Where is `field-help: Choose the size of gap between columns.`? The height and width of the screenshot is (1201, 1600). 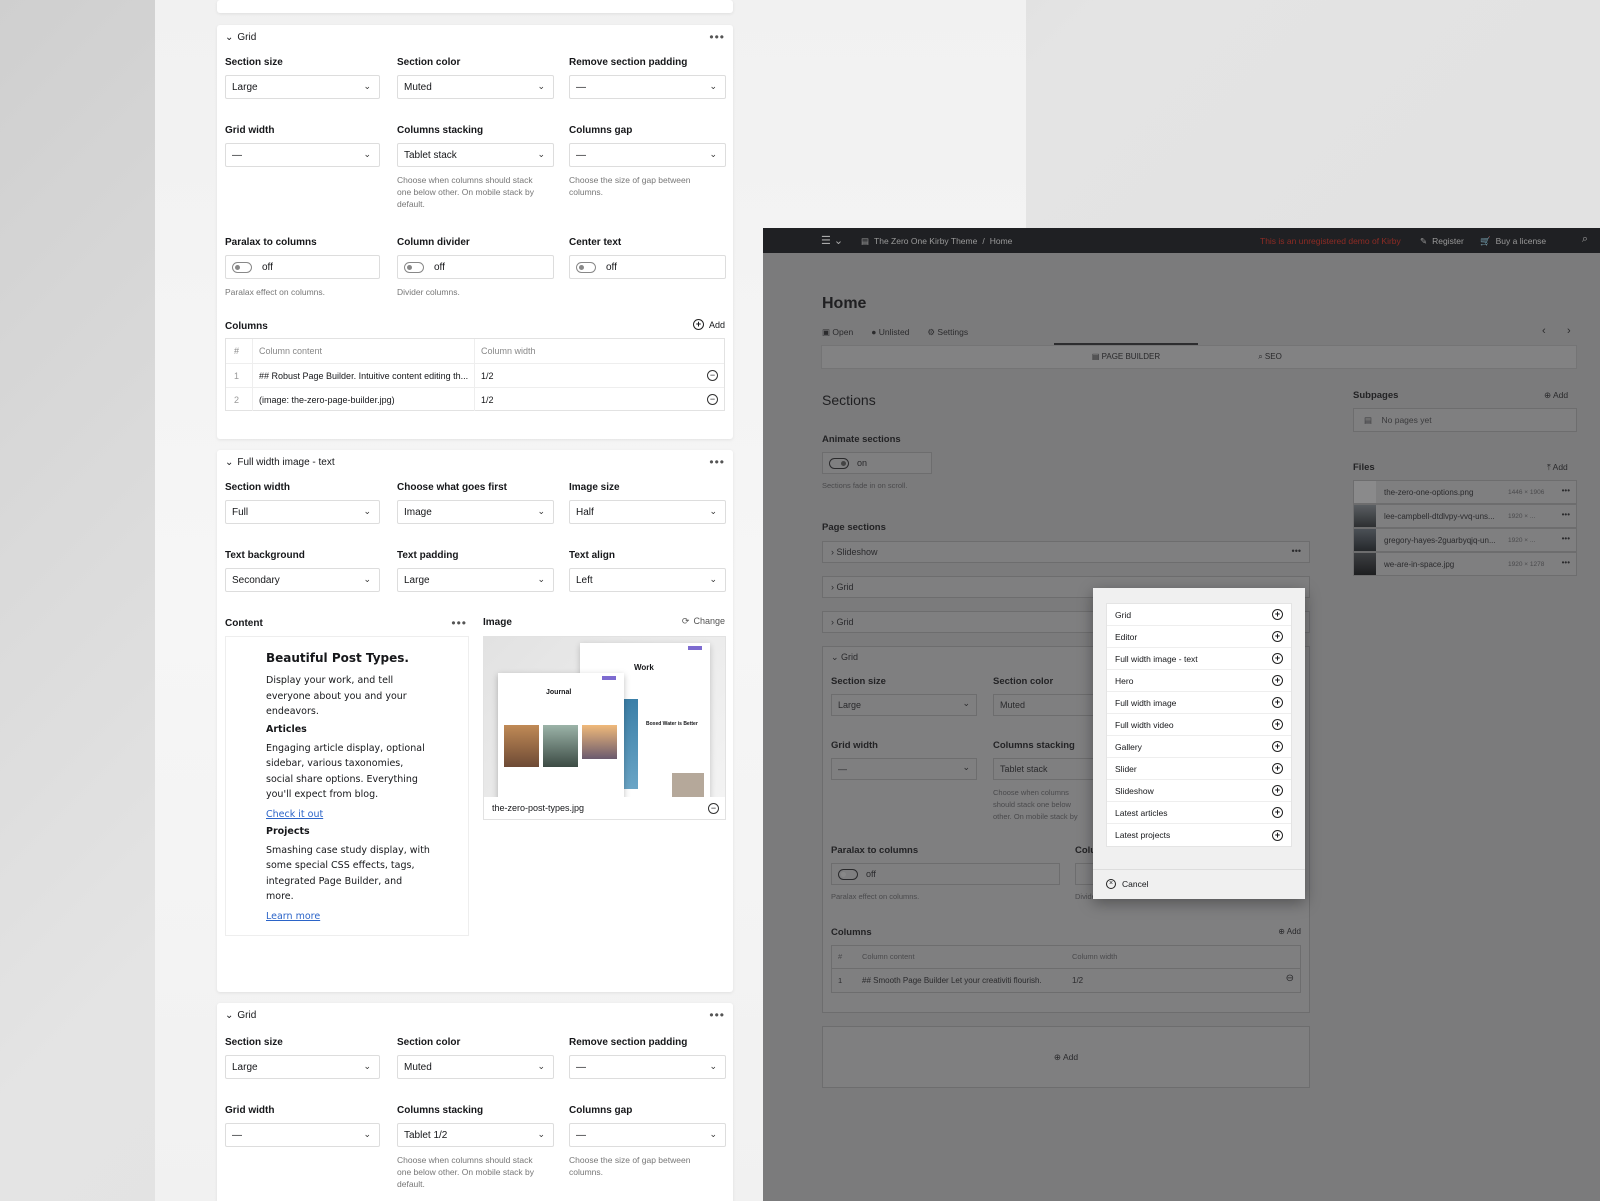
field-help: Choose the size of gap between columns. is located at coordinates (630, 1166).